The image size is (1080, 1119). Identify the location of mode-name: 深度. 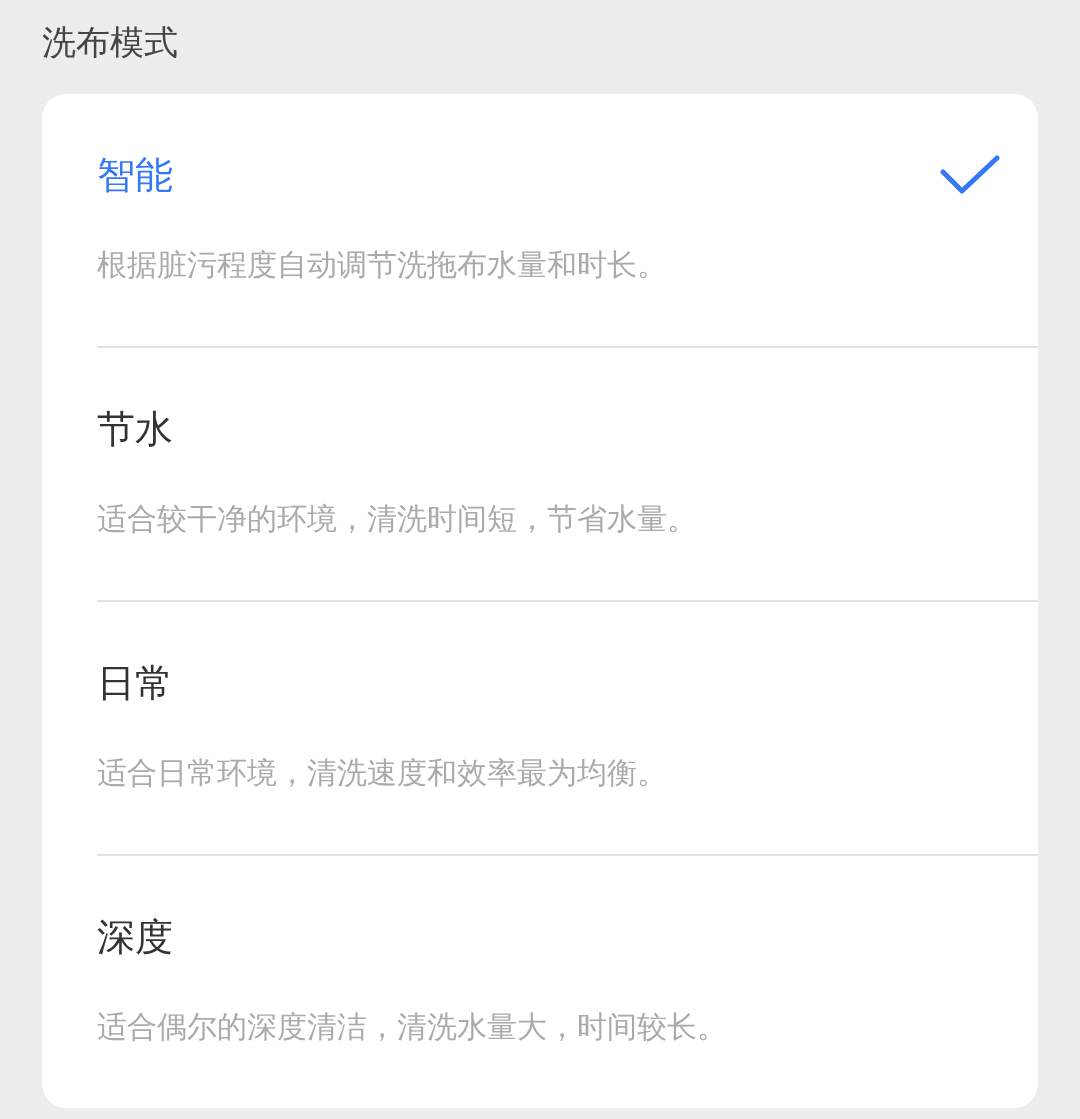
(135, 937).